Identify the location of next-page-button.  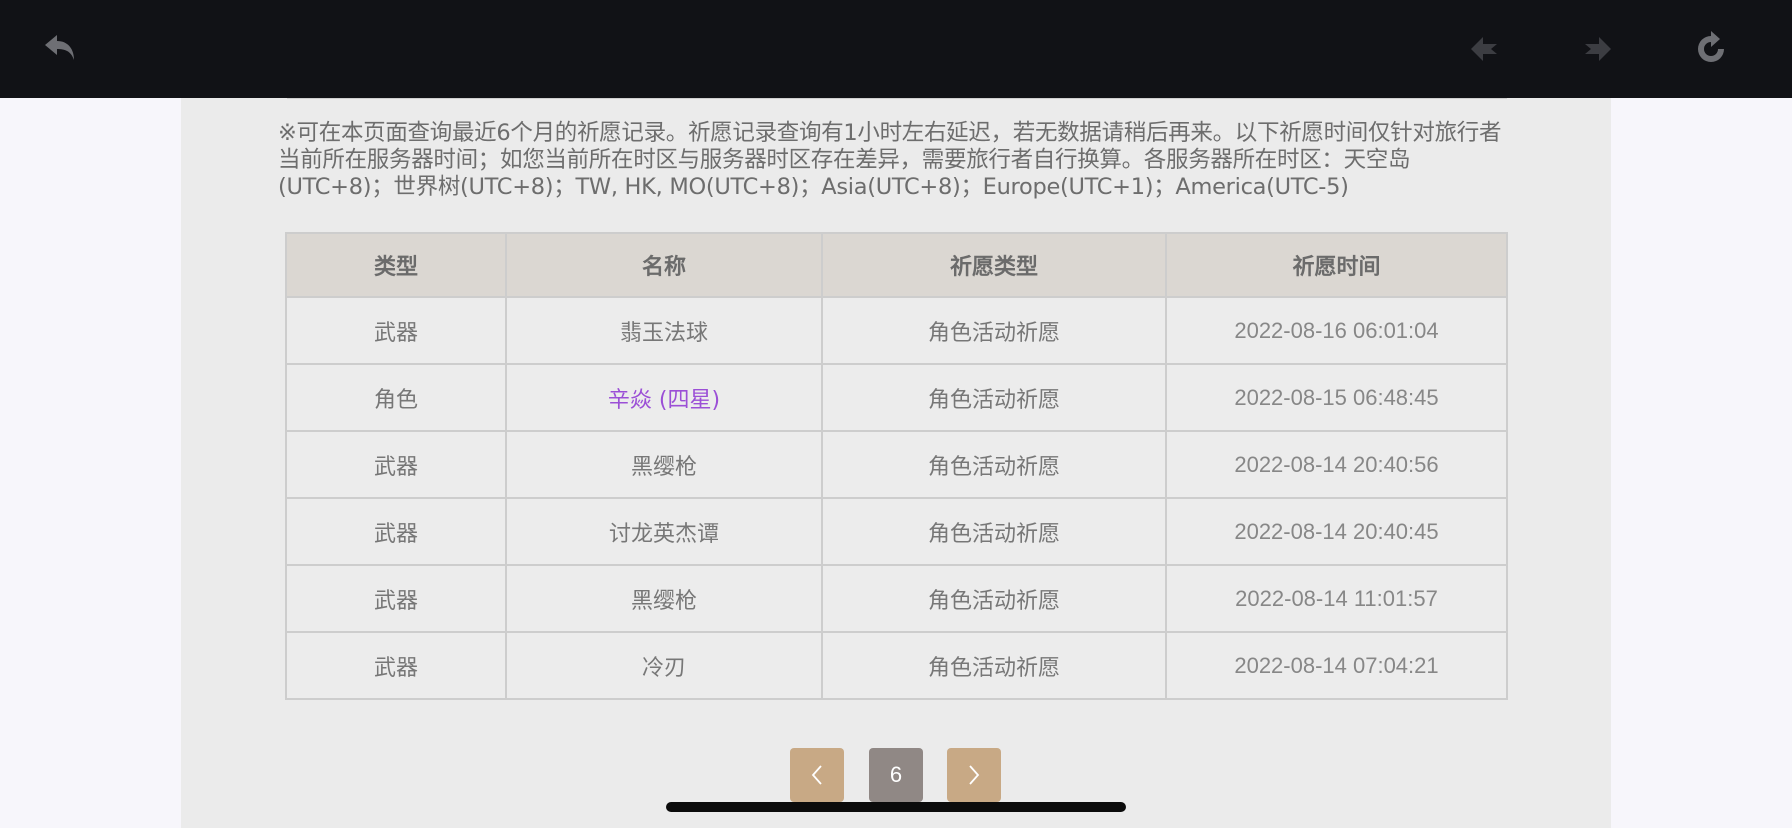
(974, 775).